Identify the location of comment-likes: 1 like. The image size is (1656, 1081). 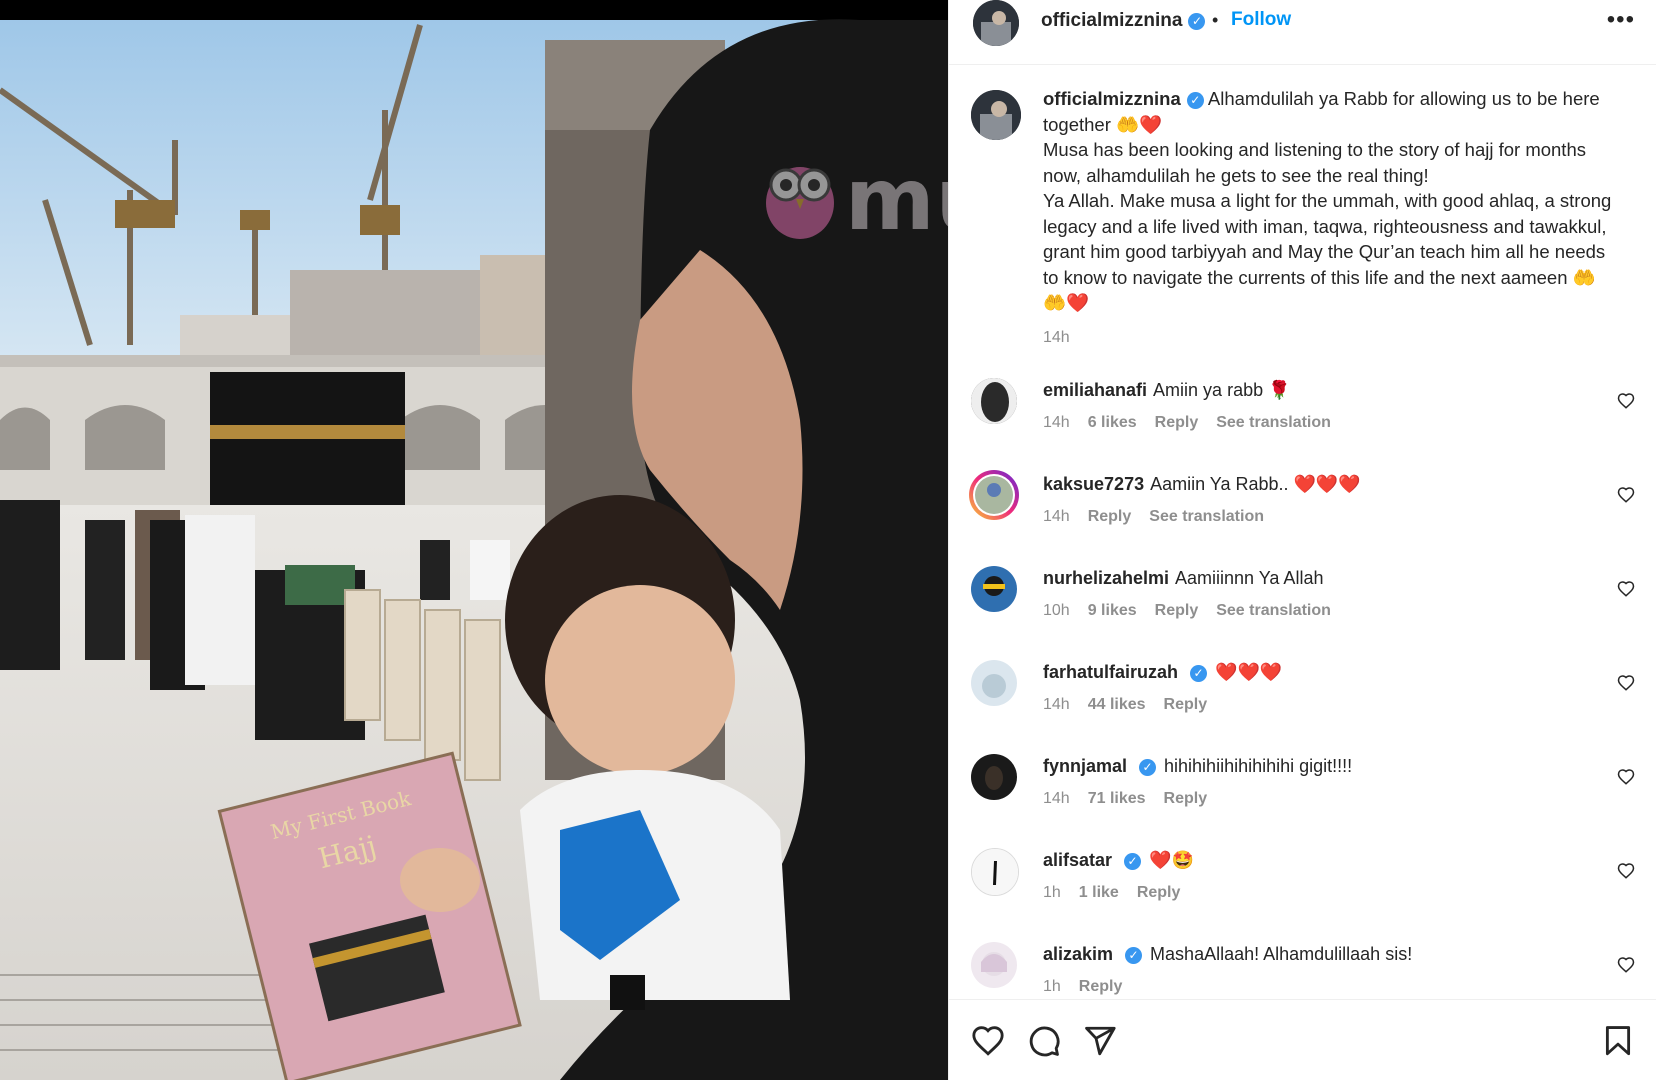
(1099, 892).